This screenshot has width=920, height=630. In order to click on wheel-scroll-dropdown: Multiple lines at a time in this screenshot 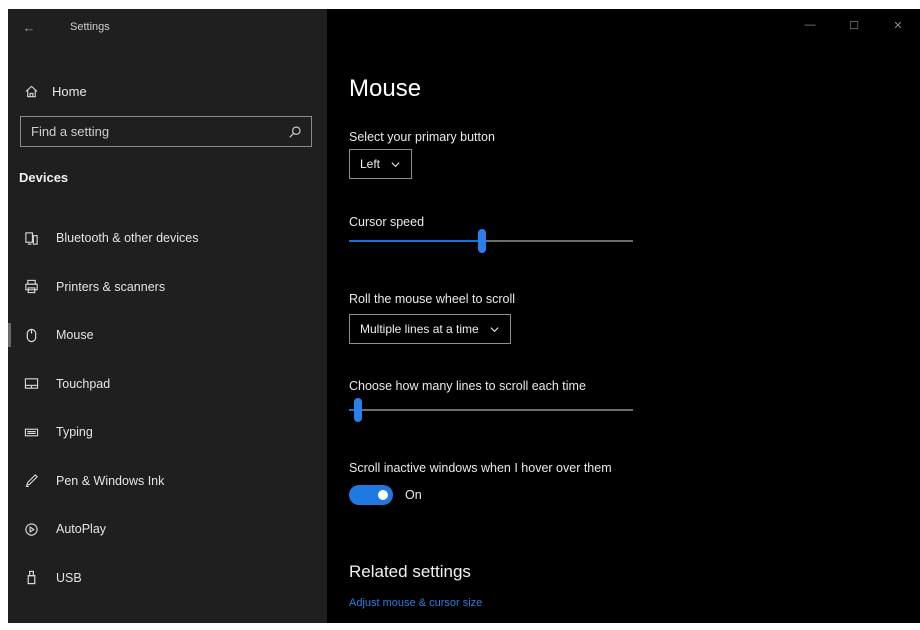, I will do `click(430, 329)`.